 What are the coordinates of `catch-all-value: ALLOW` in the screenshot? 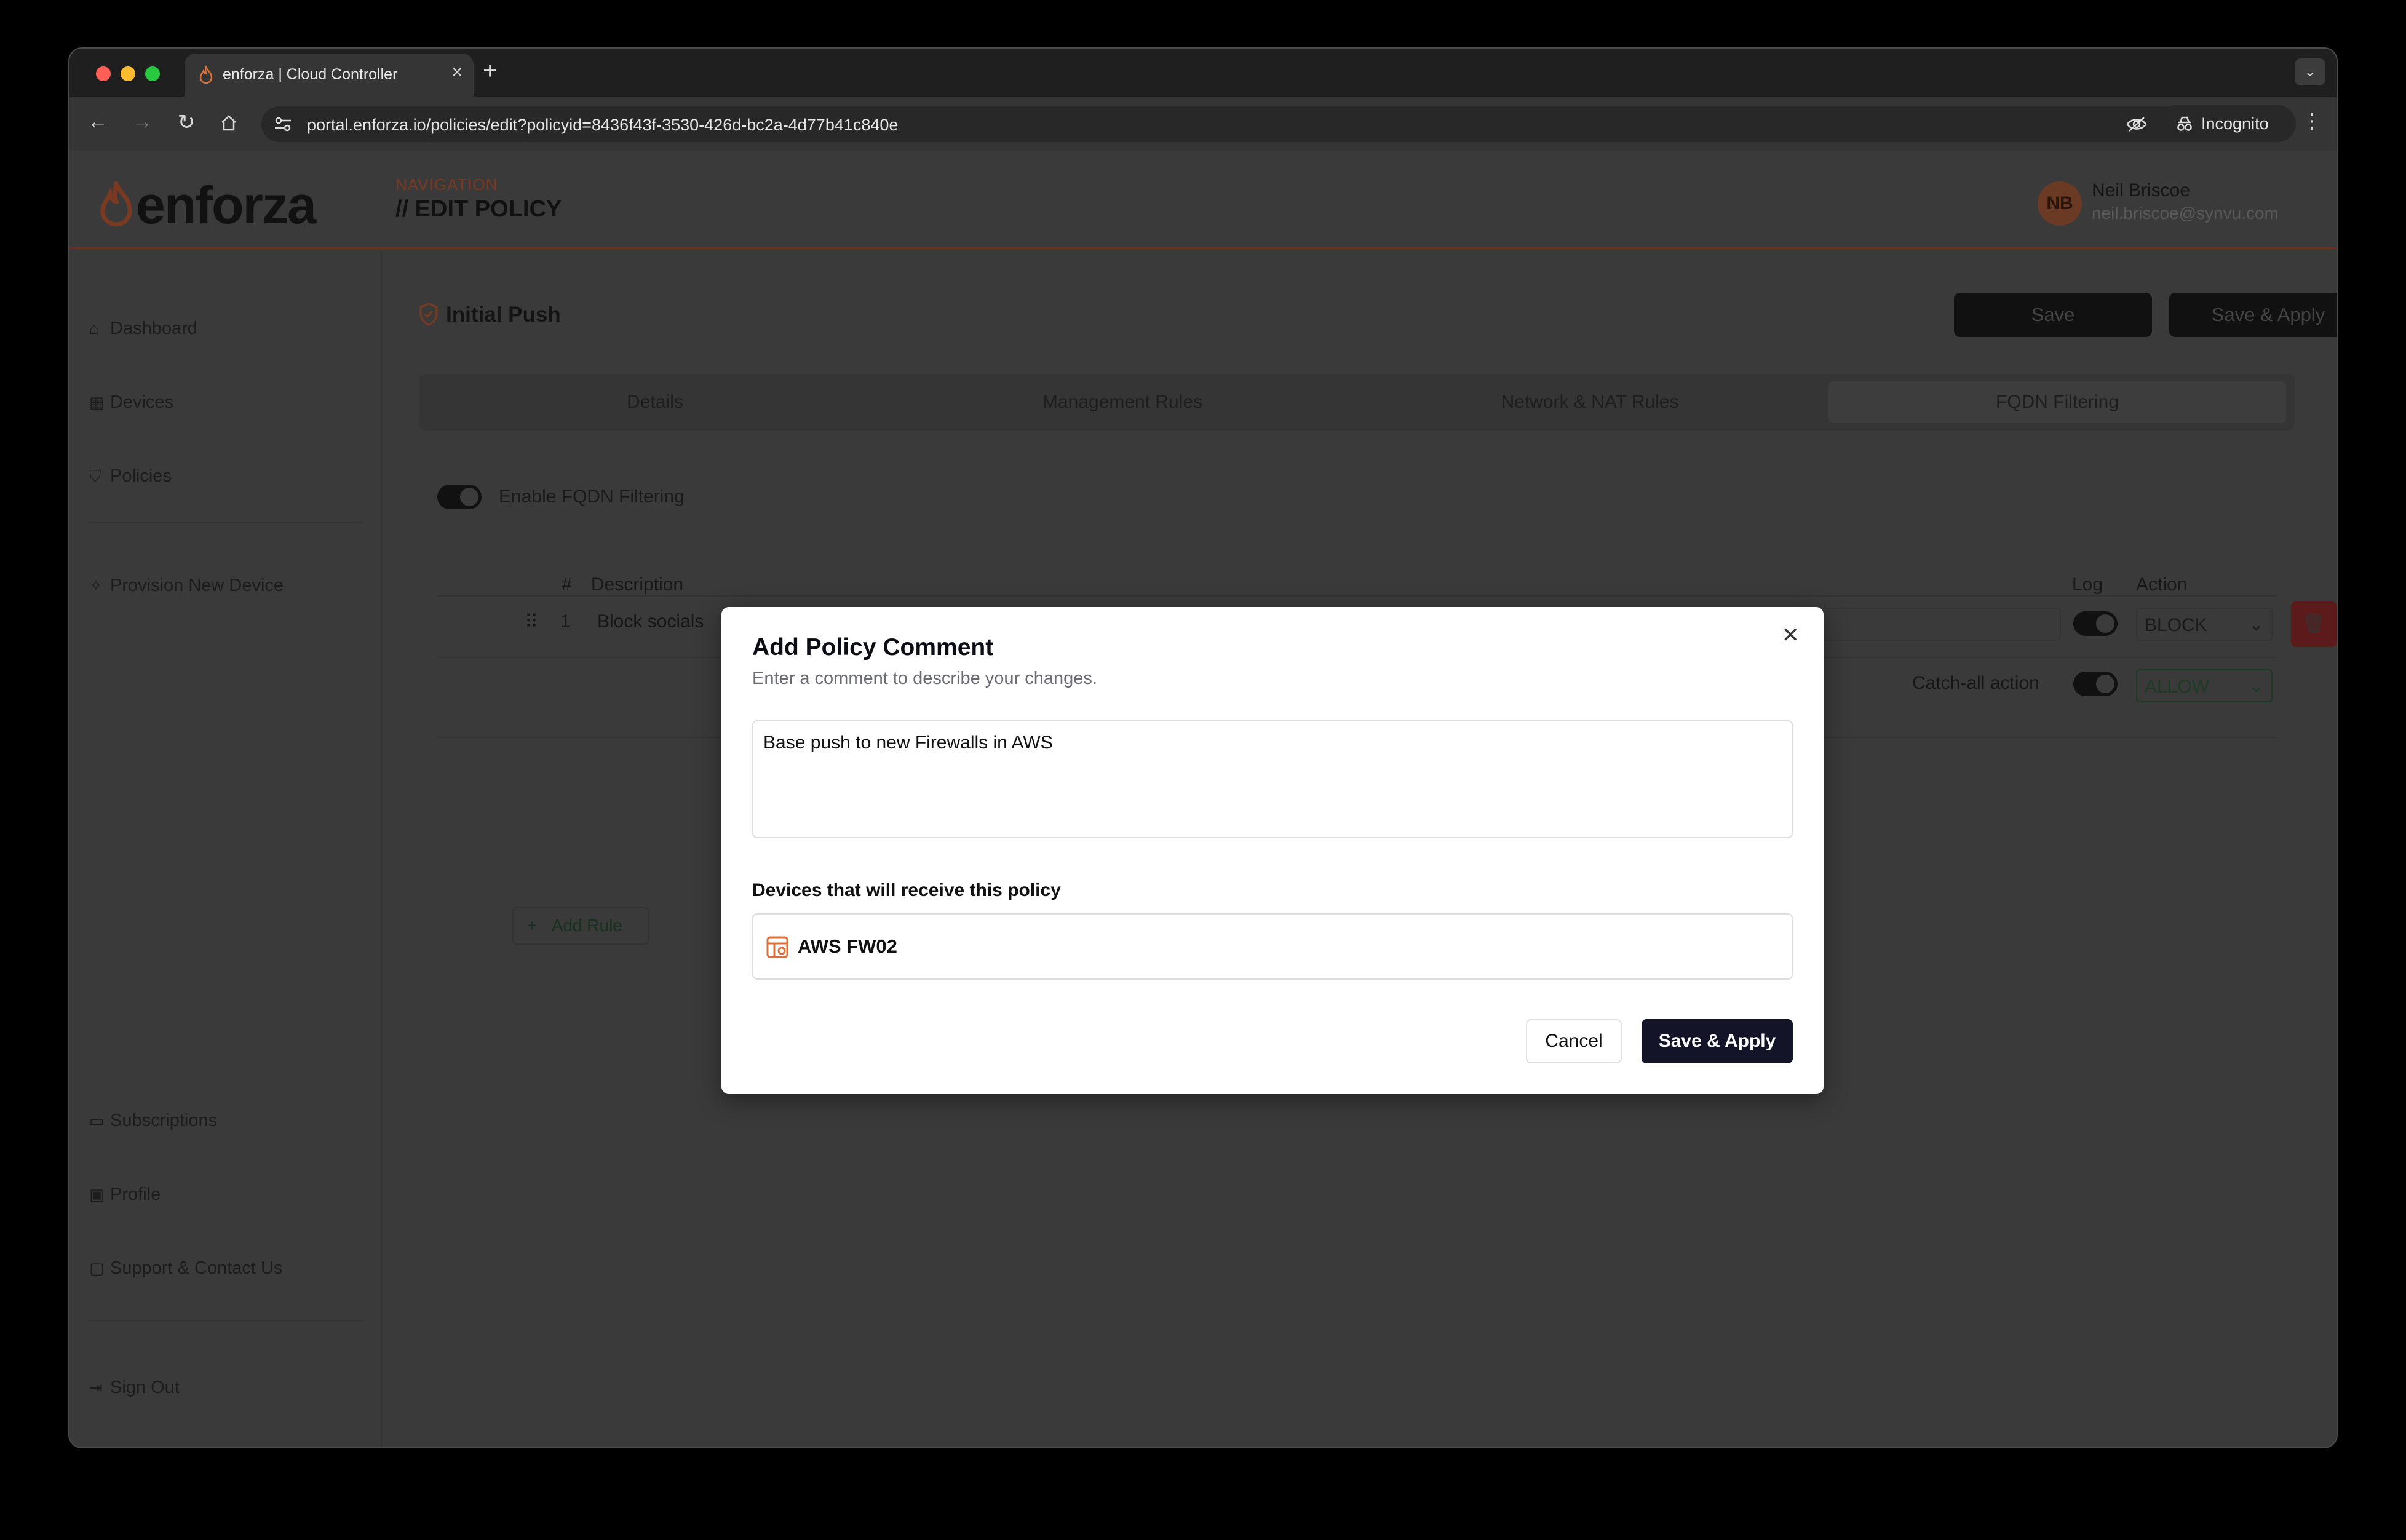 It's located at (2177, 687).